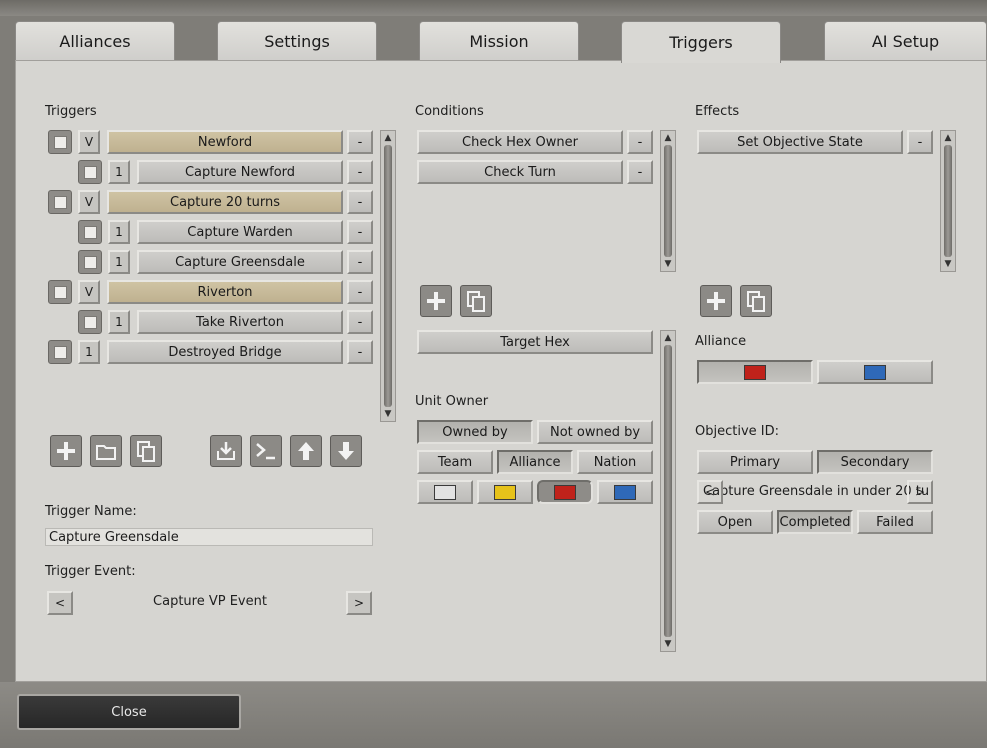  Describe the element at coordinates (565, 492) in the screenshot. I see `color-option-red` at that location.